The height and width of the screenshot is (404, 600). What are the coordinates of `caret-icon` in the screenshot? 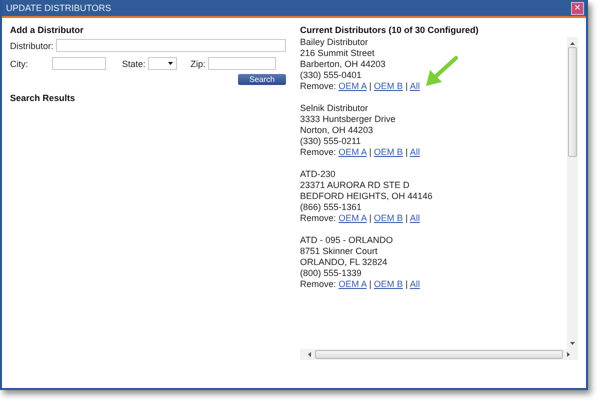 It's located at (170, 63).